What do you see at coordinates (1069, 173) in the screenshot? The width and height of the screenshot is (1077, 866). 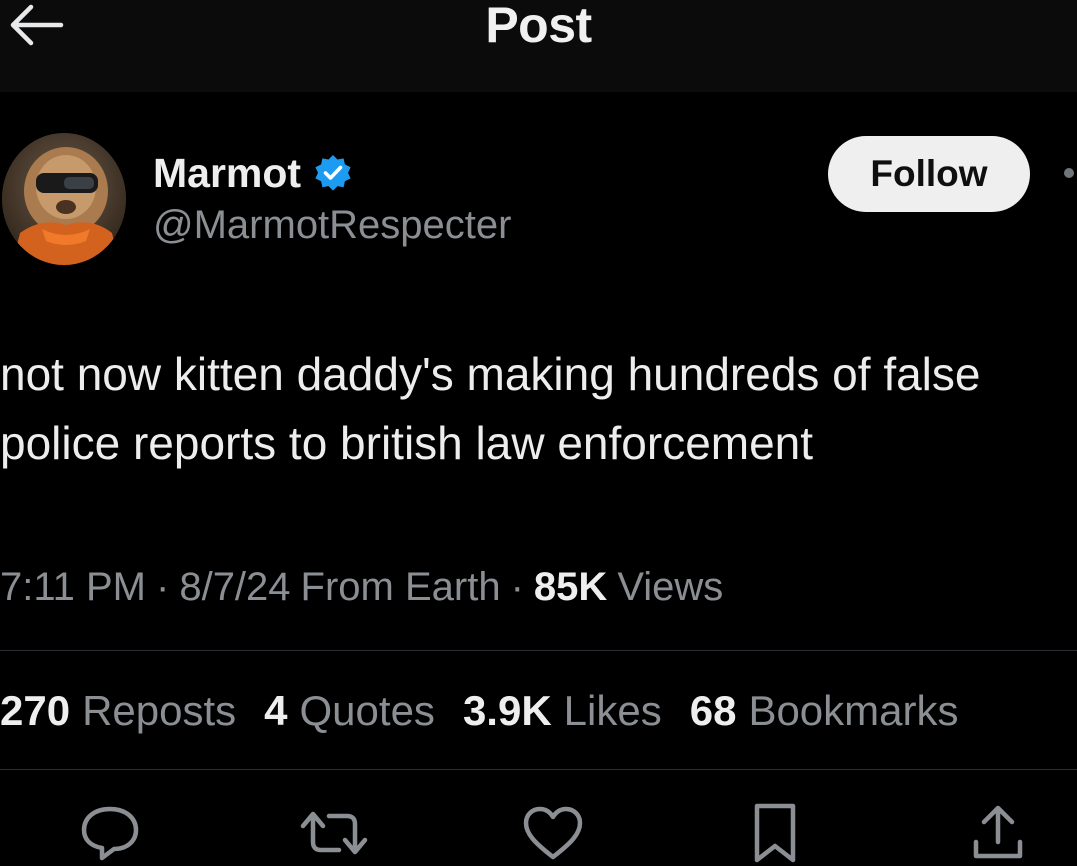 I see `more-options-icon` at bounding box center [1069, 173].